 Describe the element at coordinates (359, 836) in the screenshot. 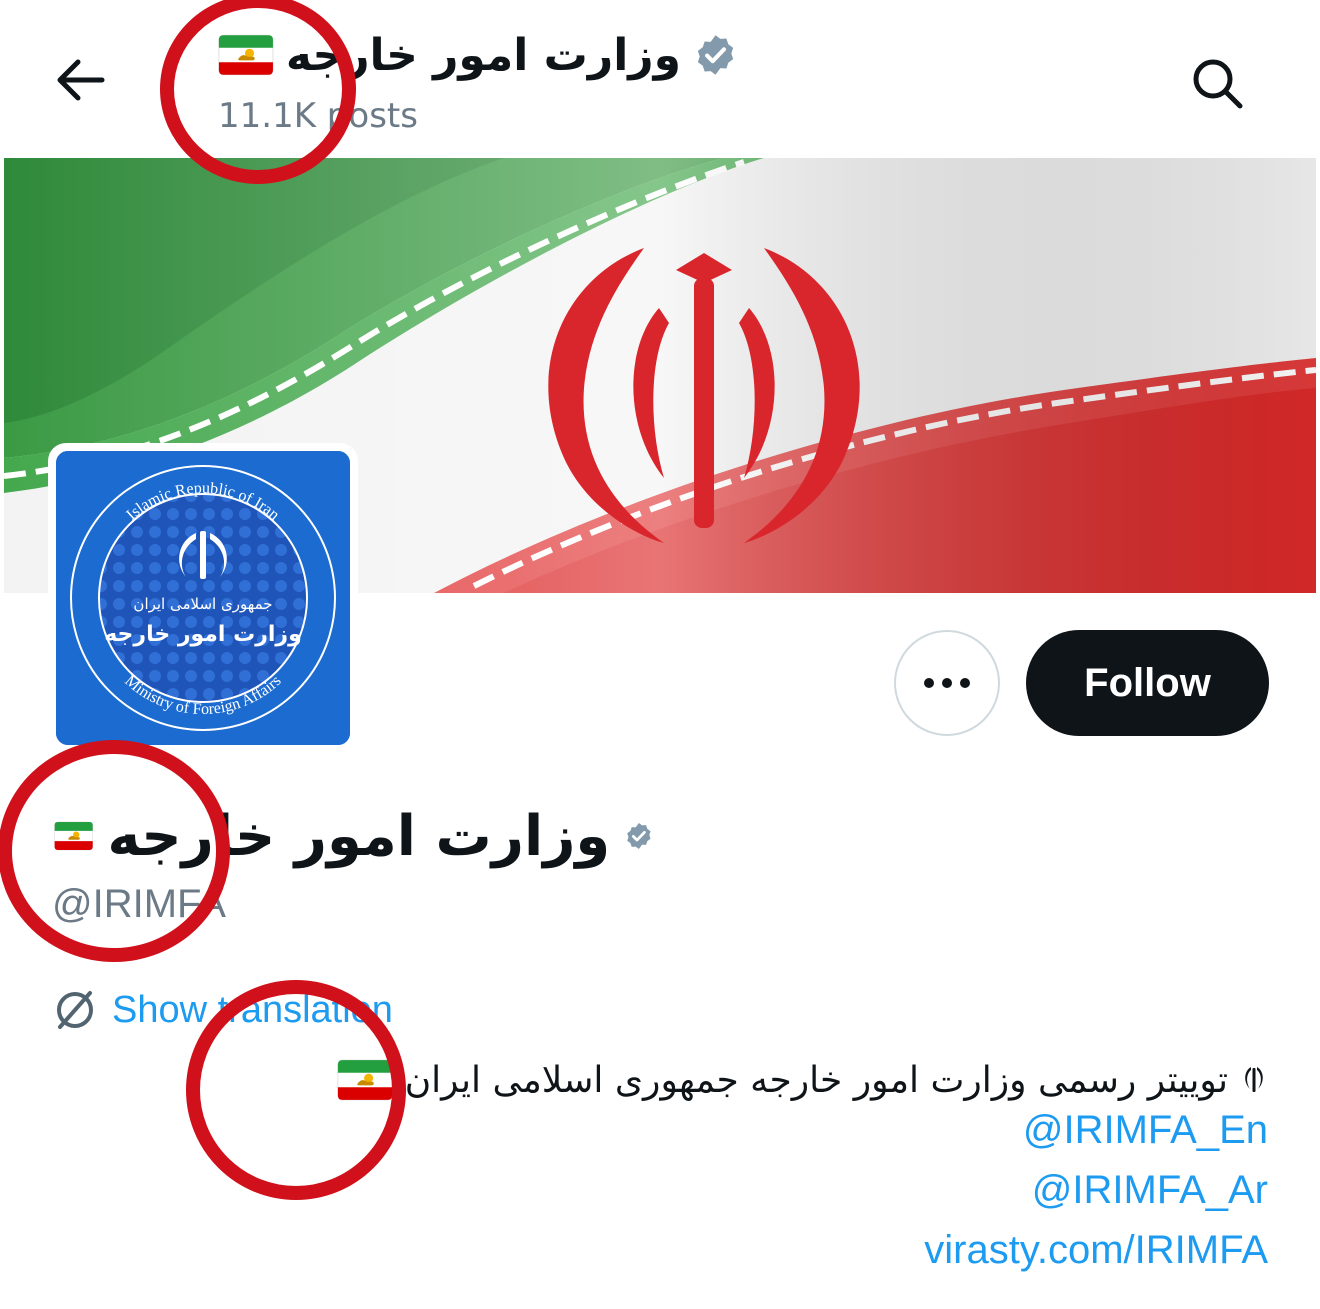

I see `profile-display-name: وزارت امور خارجه` at that location.